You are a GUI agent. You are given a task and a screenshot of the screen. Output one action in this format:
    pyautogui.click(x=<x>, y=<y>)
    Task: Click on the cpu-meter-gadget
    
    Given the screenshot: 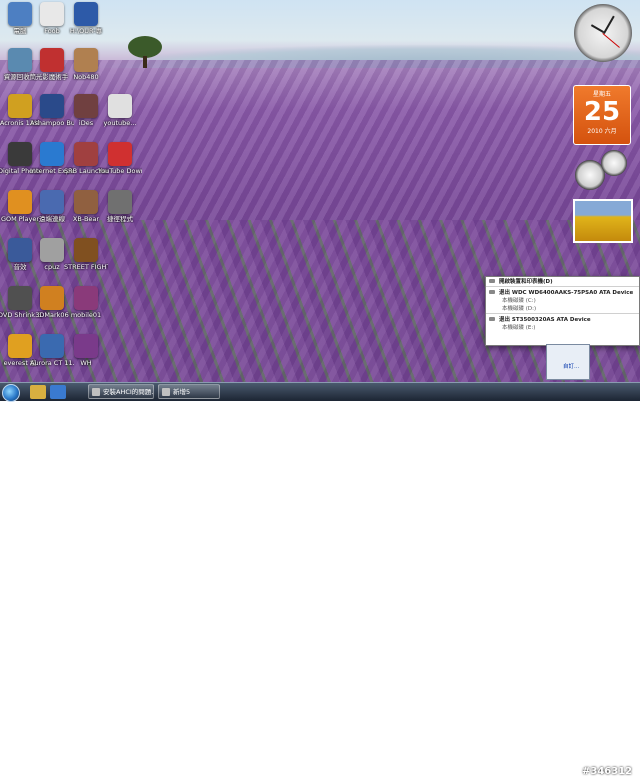 What is the action you would take?
    pyautogui.click(x=603, y=171)
    